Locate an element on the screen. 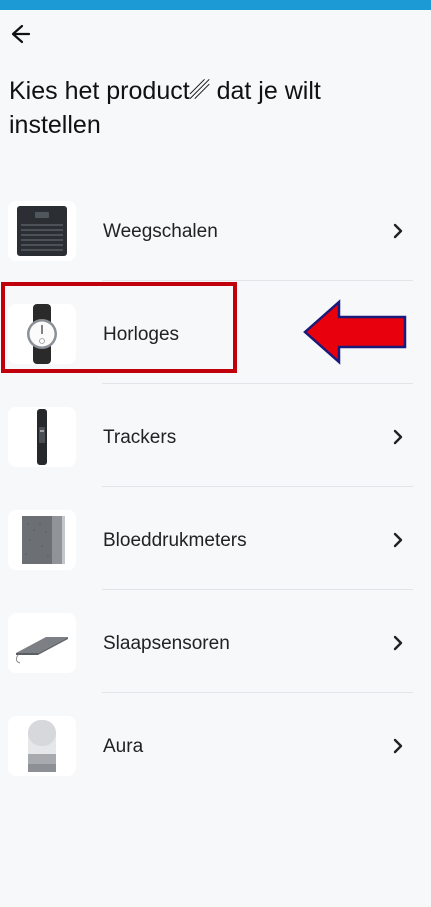  product-row-slaapsensoren: Slaapsensoren is located at coordinates (215, 641).